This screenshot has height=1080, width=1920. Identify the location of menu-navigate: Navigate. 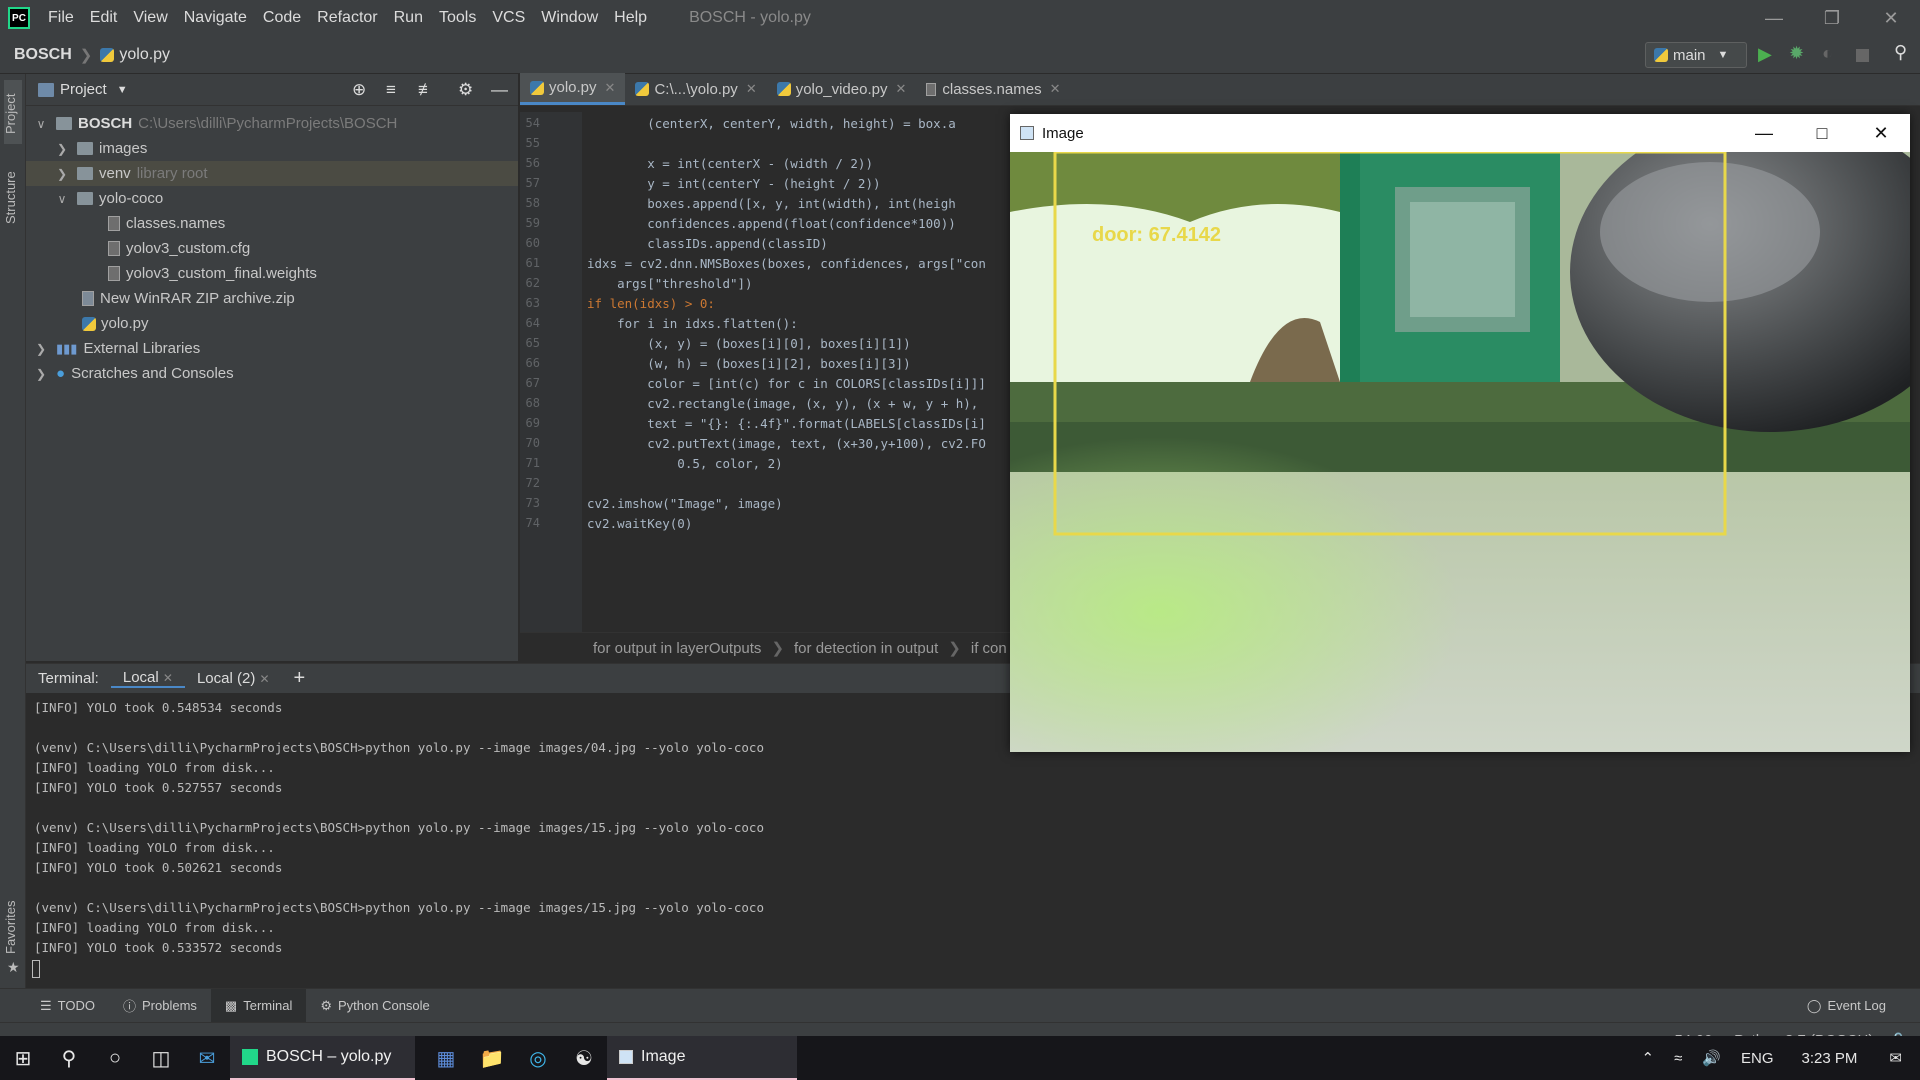
(215, 18).